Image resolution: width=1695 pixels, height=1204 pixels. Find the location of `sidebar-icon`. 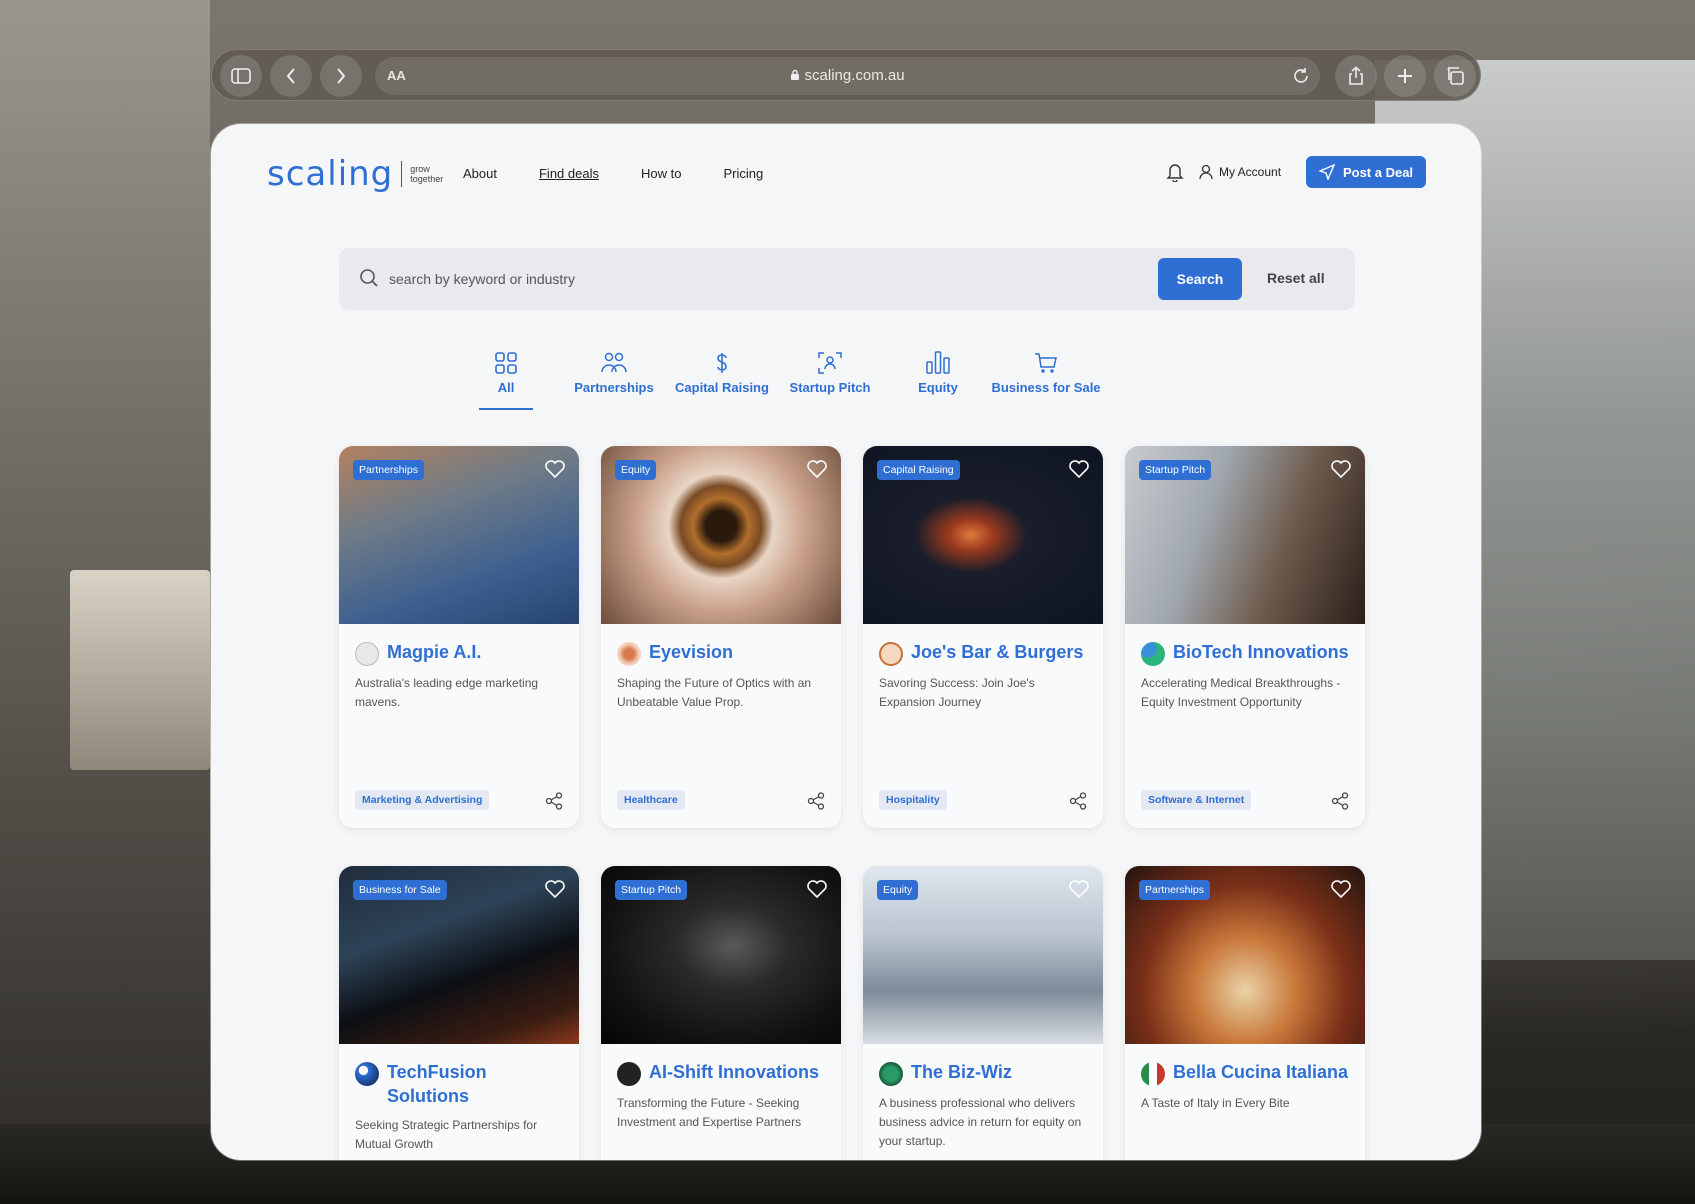

sidebar-icon is located at coordinates (241, 76).